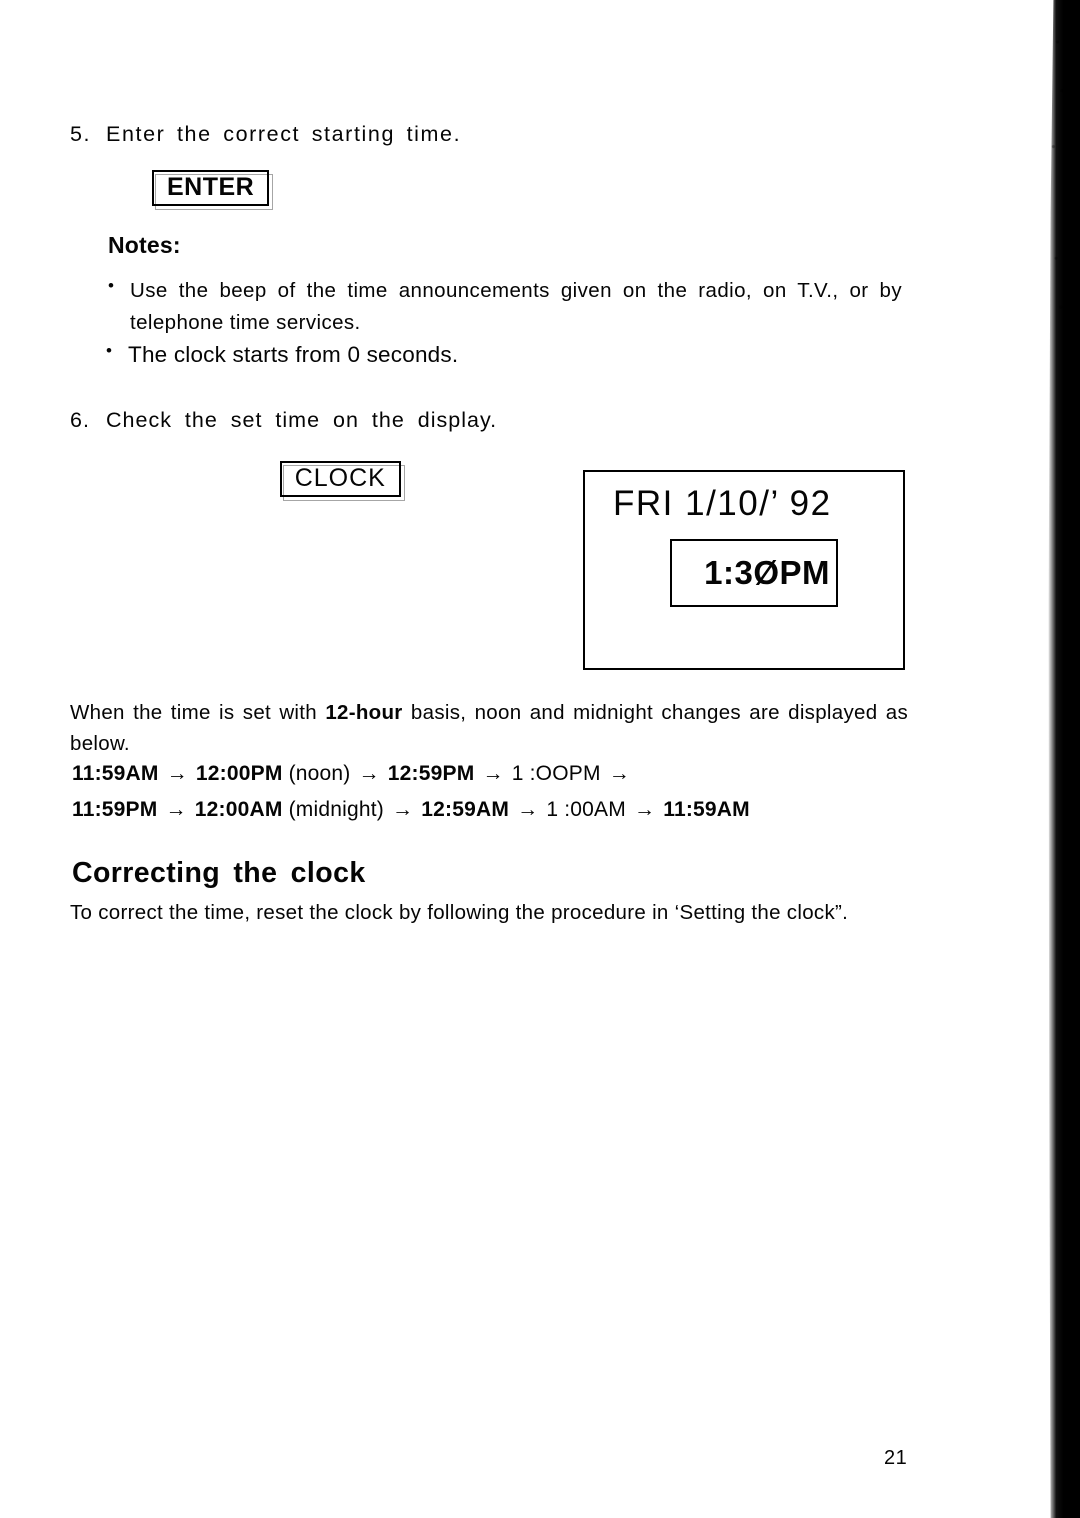 This screenshot has height=1518, width=1080. I want to click on sequence-token: 11:59PM, so click(115, 809).